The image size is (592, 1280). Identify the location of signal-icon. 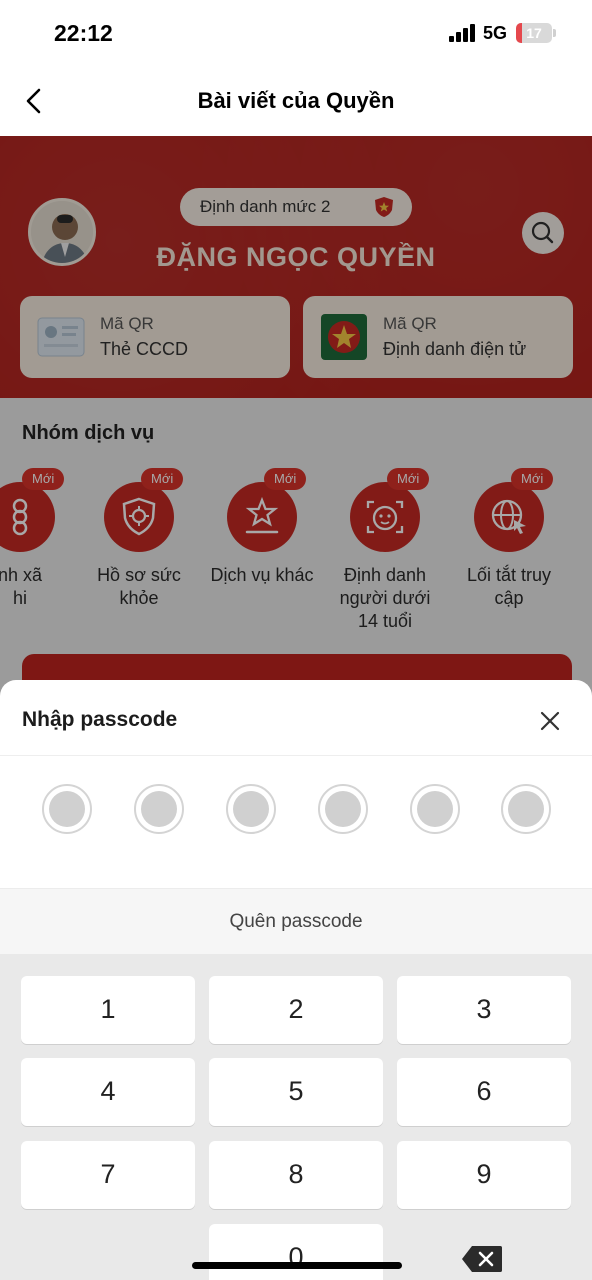
(463, 33).